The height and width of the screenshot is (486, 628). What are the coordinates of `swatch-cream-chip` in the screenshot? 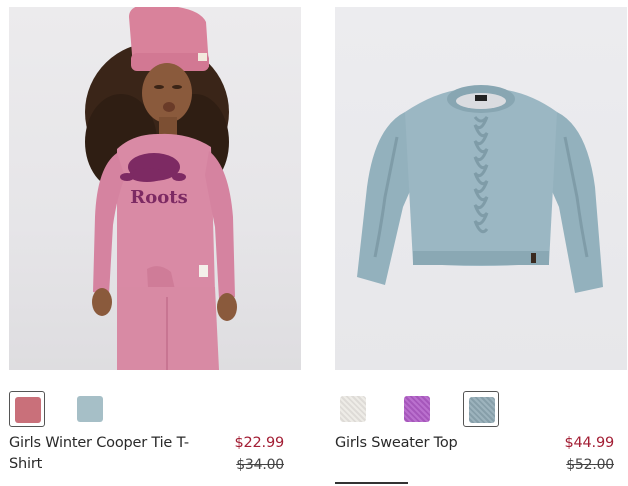 It's located at (353, 409).